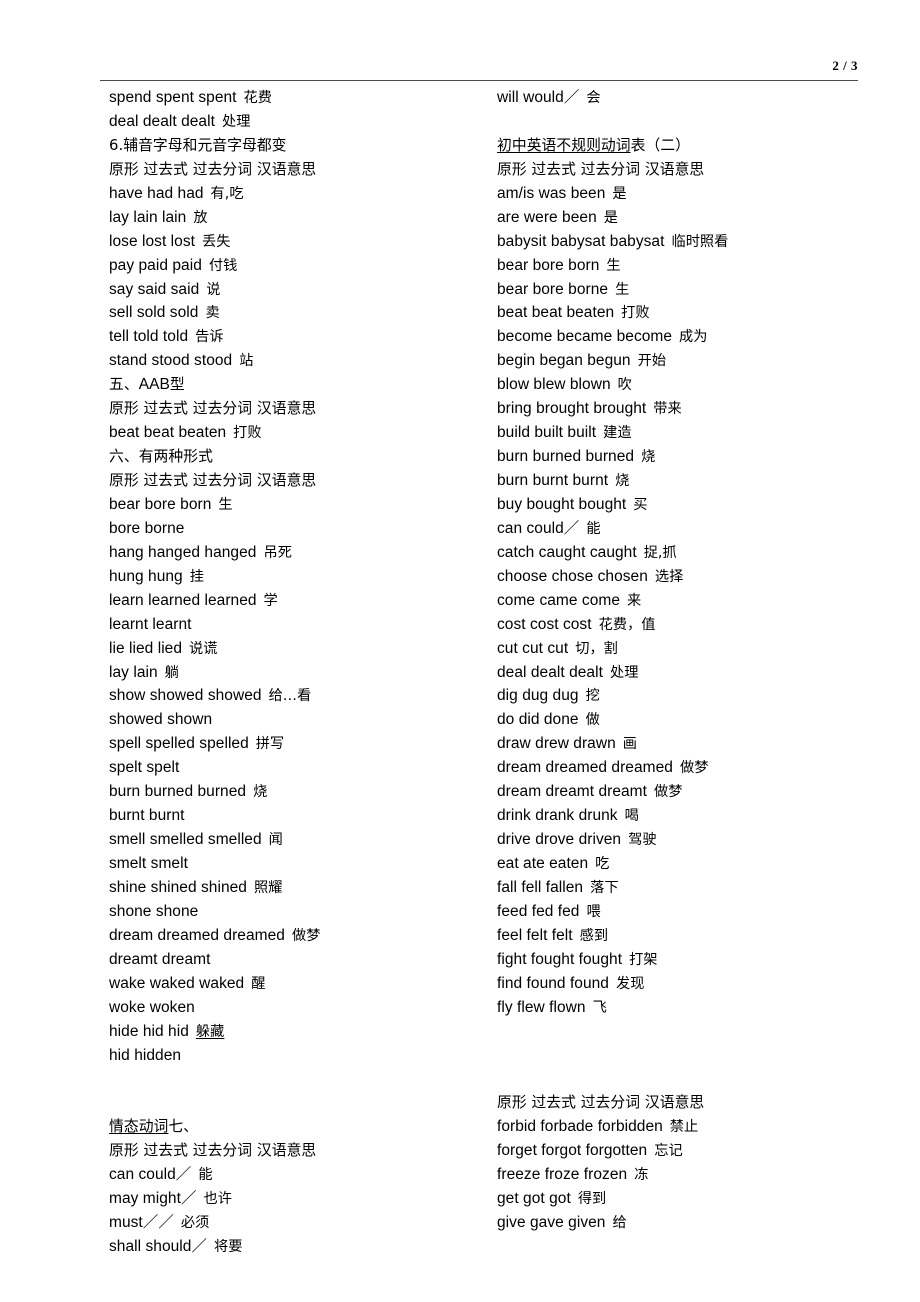 The width and height of the screenshot is (920, 1302). Describe the element at coordinates (630, 744) in the screenshot. I see `chinese-meaning-text: 画` at that location.